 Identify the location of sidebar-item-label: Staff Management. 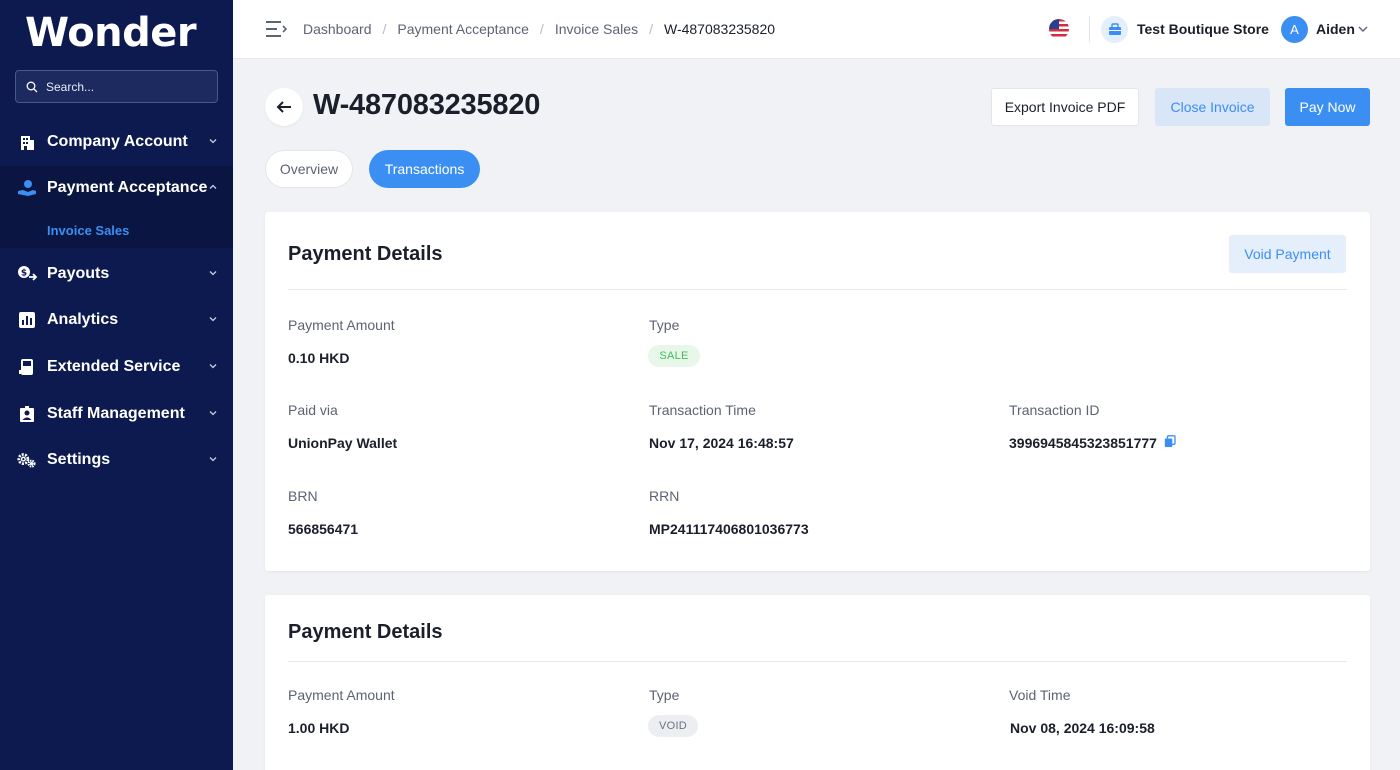
(116, 413).